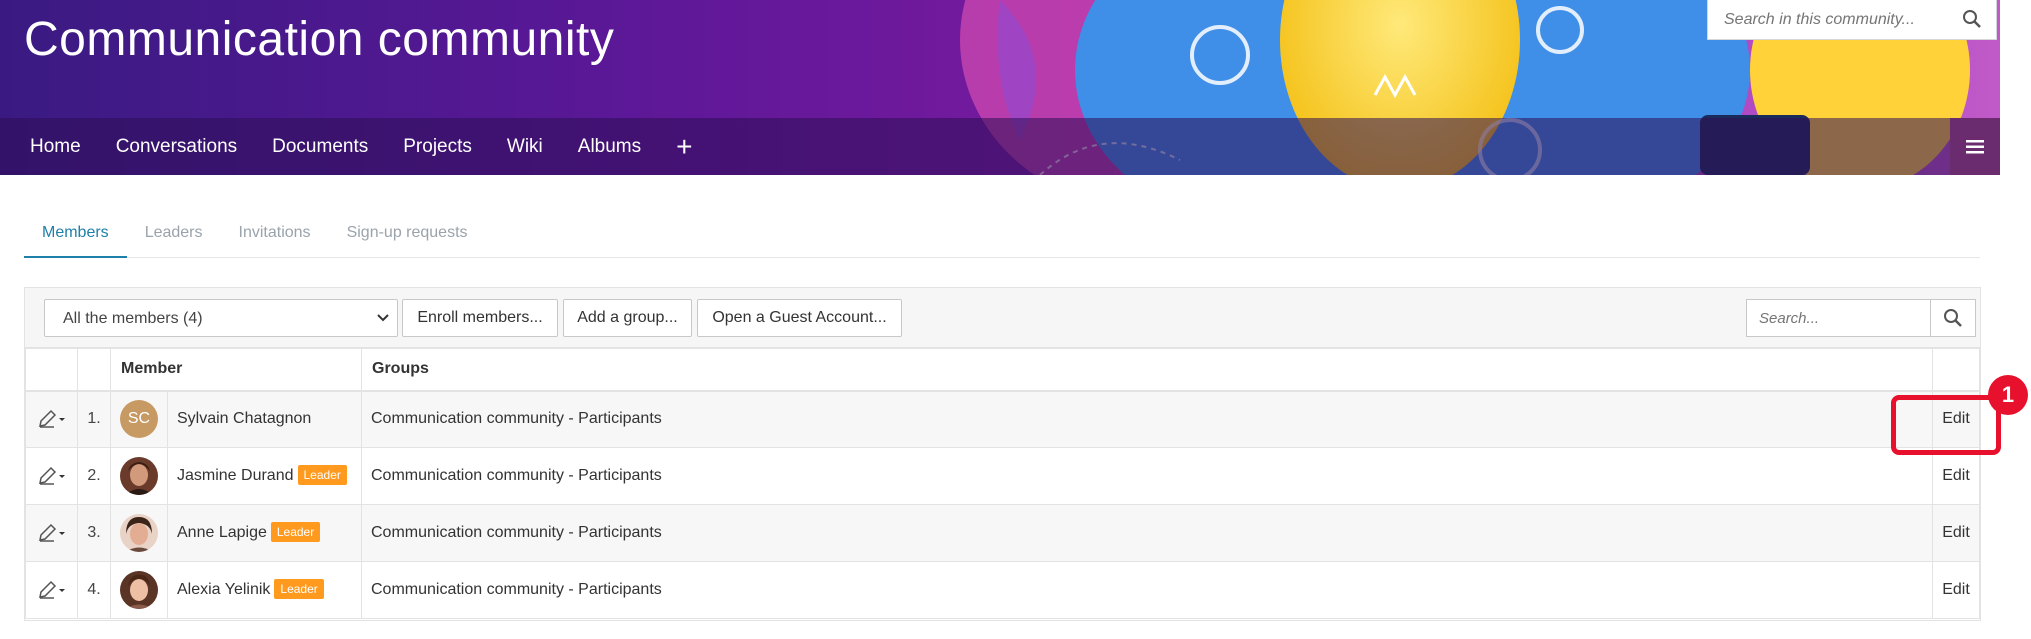 This screenshot has height=639, width=2031. Describe the element at coordinates (75, 234) in the screenshot. I see `tab-members: Members` at that location.